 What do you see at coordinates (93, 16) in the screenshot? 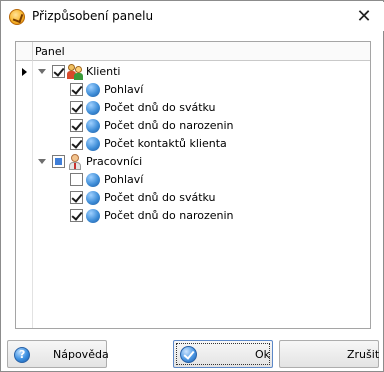
I see `dialog-title: Přizpůsobení panelu` at bounding box center [93, 16].